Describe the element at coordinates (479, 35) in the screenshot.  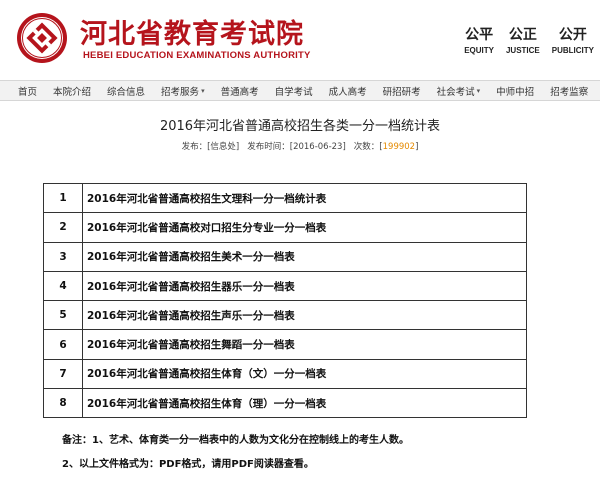
I see `value-equity-cn: 公平` at that location.